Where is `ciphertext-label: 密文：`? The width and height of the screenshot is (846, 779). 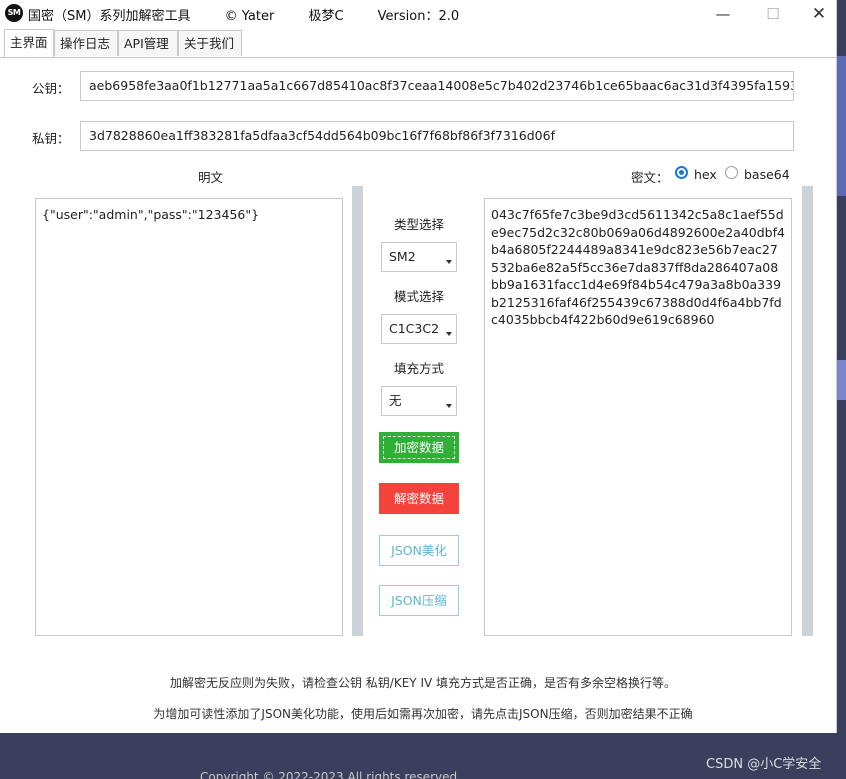
ciphertext-label: 密文： is located at coordinates (650, 177).